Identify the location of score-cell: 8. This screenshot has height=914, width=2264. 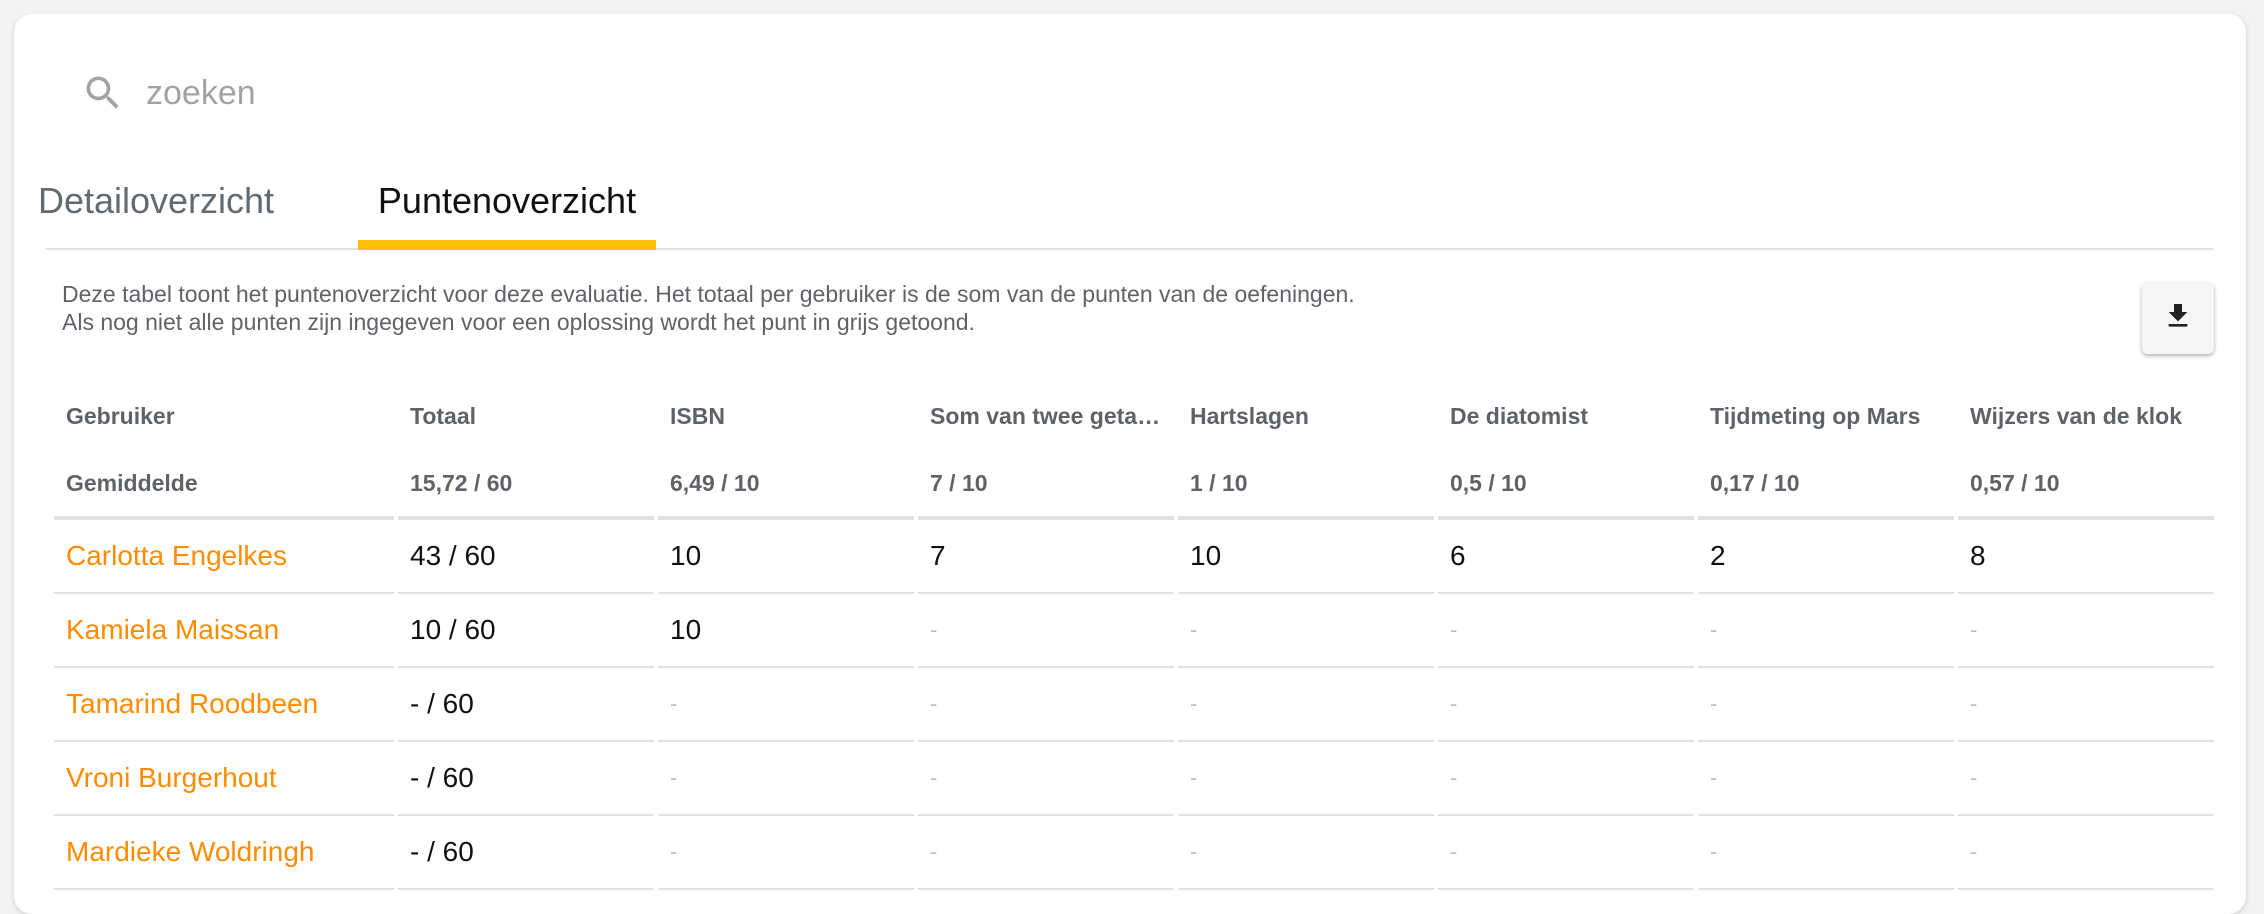
(2086, 557).